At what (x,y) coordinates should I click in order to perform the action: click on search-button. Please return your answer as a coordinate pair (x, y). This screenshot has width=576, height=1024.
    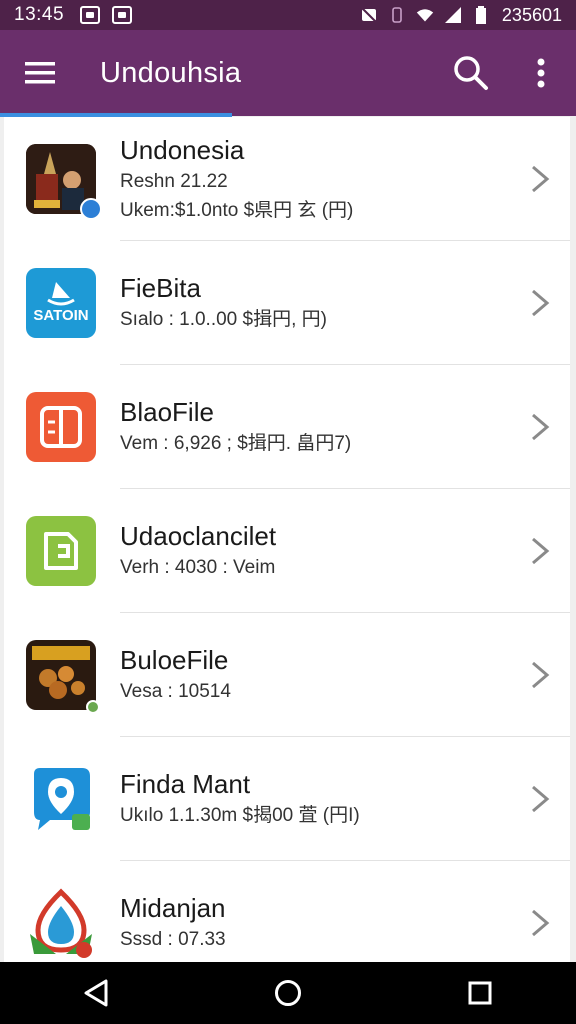
    Looking at the image, I should click on (471, 73).